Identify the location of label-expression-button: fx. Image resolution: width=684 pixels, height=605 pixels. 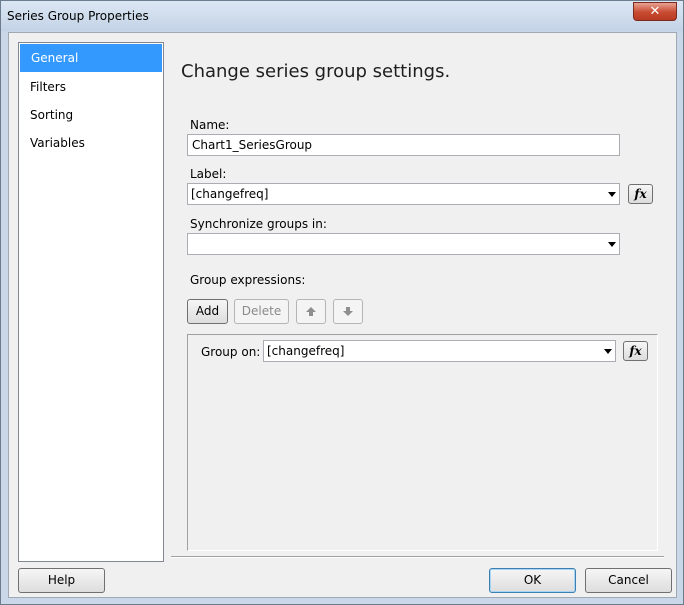
(640, 194).